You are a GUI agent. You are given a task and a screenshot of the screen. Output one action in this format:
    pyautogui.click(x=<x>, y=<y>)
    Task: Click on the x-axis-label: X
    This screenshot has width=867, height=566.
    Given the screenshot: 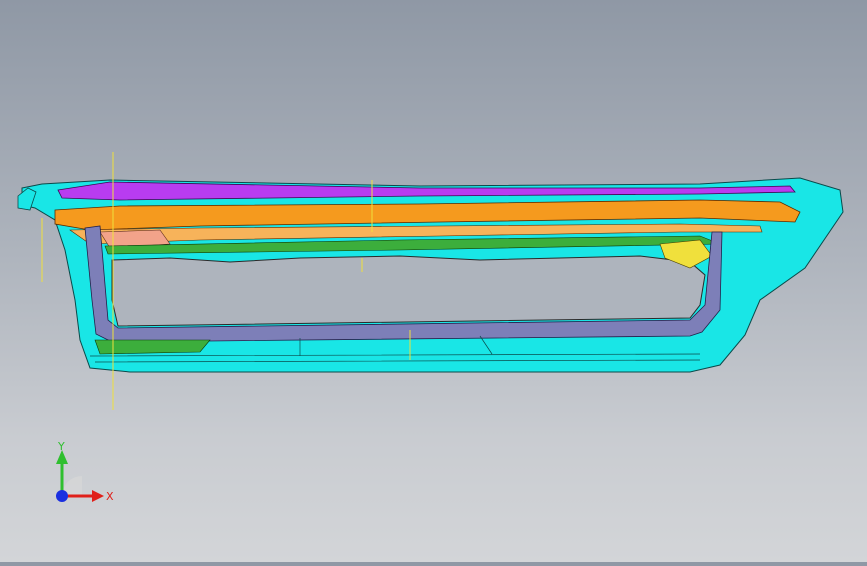 What is the action you would take?
    pyautogui.click(x=110, y=496)
    